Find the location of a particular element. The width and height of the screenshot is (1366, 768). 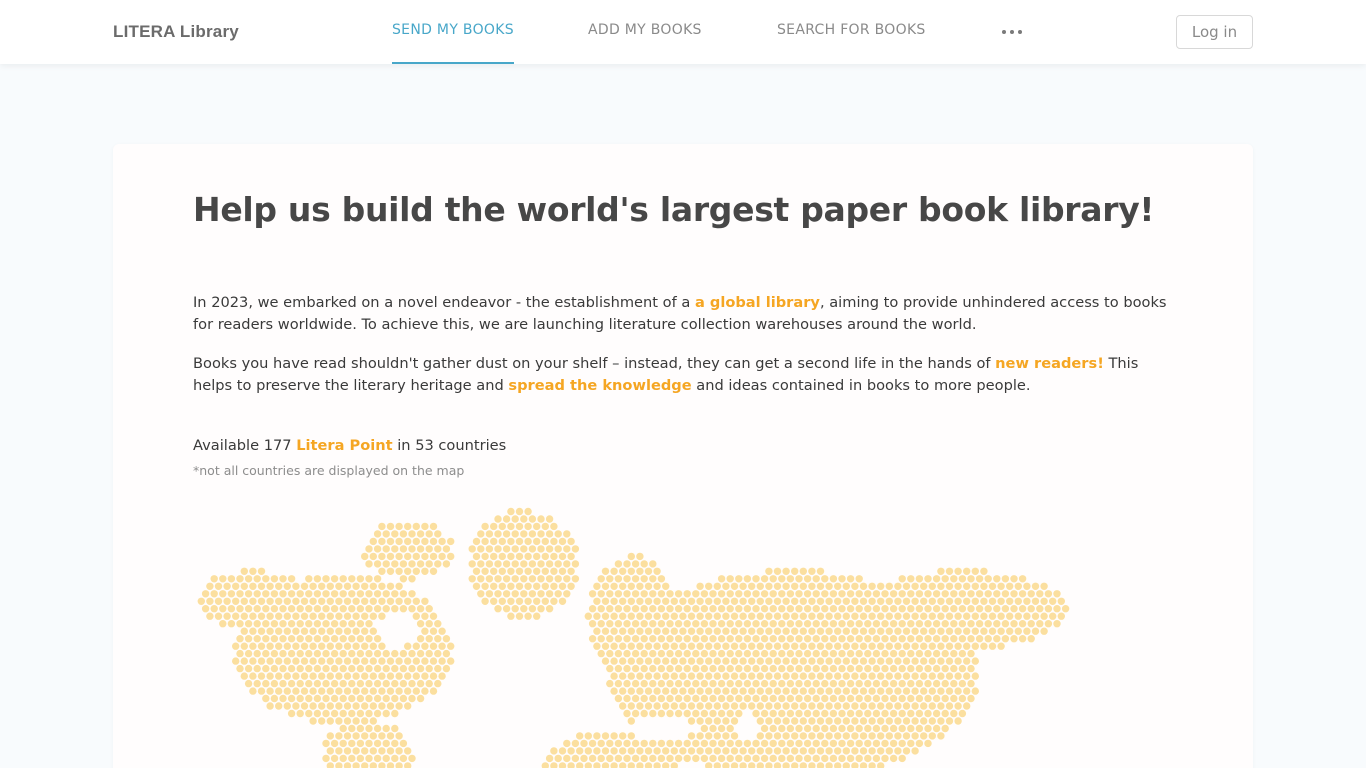

tab-search-for-books: SEARCH FOR BOOKS is located at coordinates (851, 43).